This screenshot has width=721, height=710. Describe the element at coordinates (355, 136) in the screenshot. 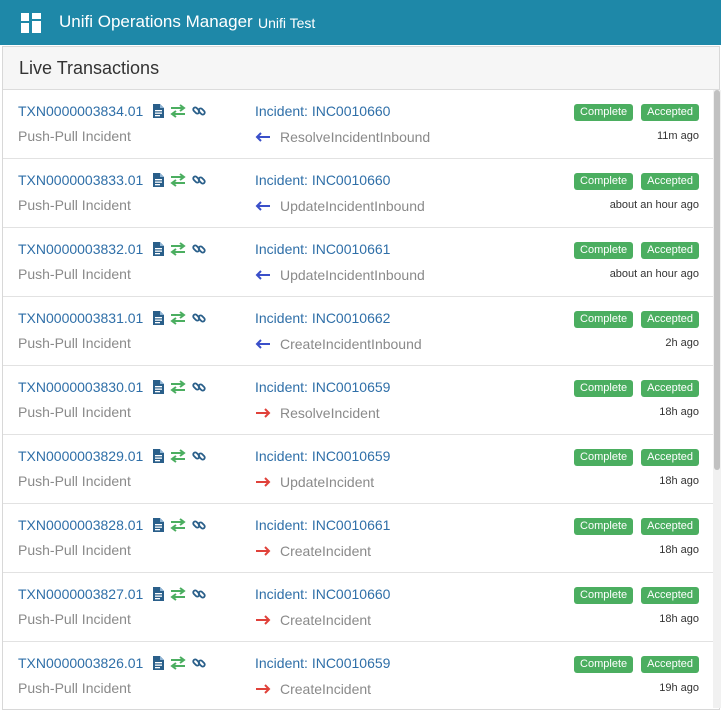

I see `message-method: ResolveIncidentInbound` at that location.